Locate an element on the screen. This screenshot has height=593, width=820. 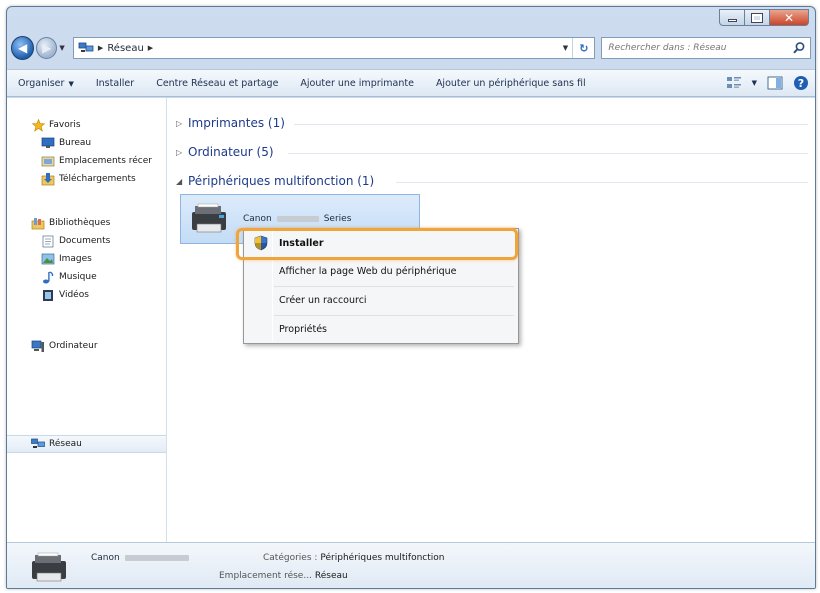
organize-button: Organiser ▼ is located at coordinates (46, 83).